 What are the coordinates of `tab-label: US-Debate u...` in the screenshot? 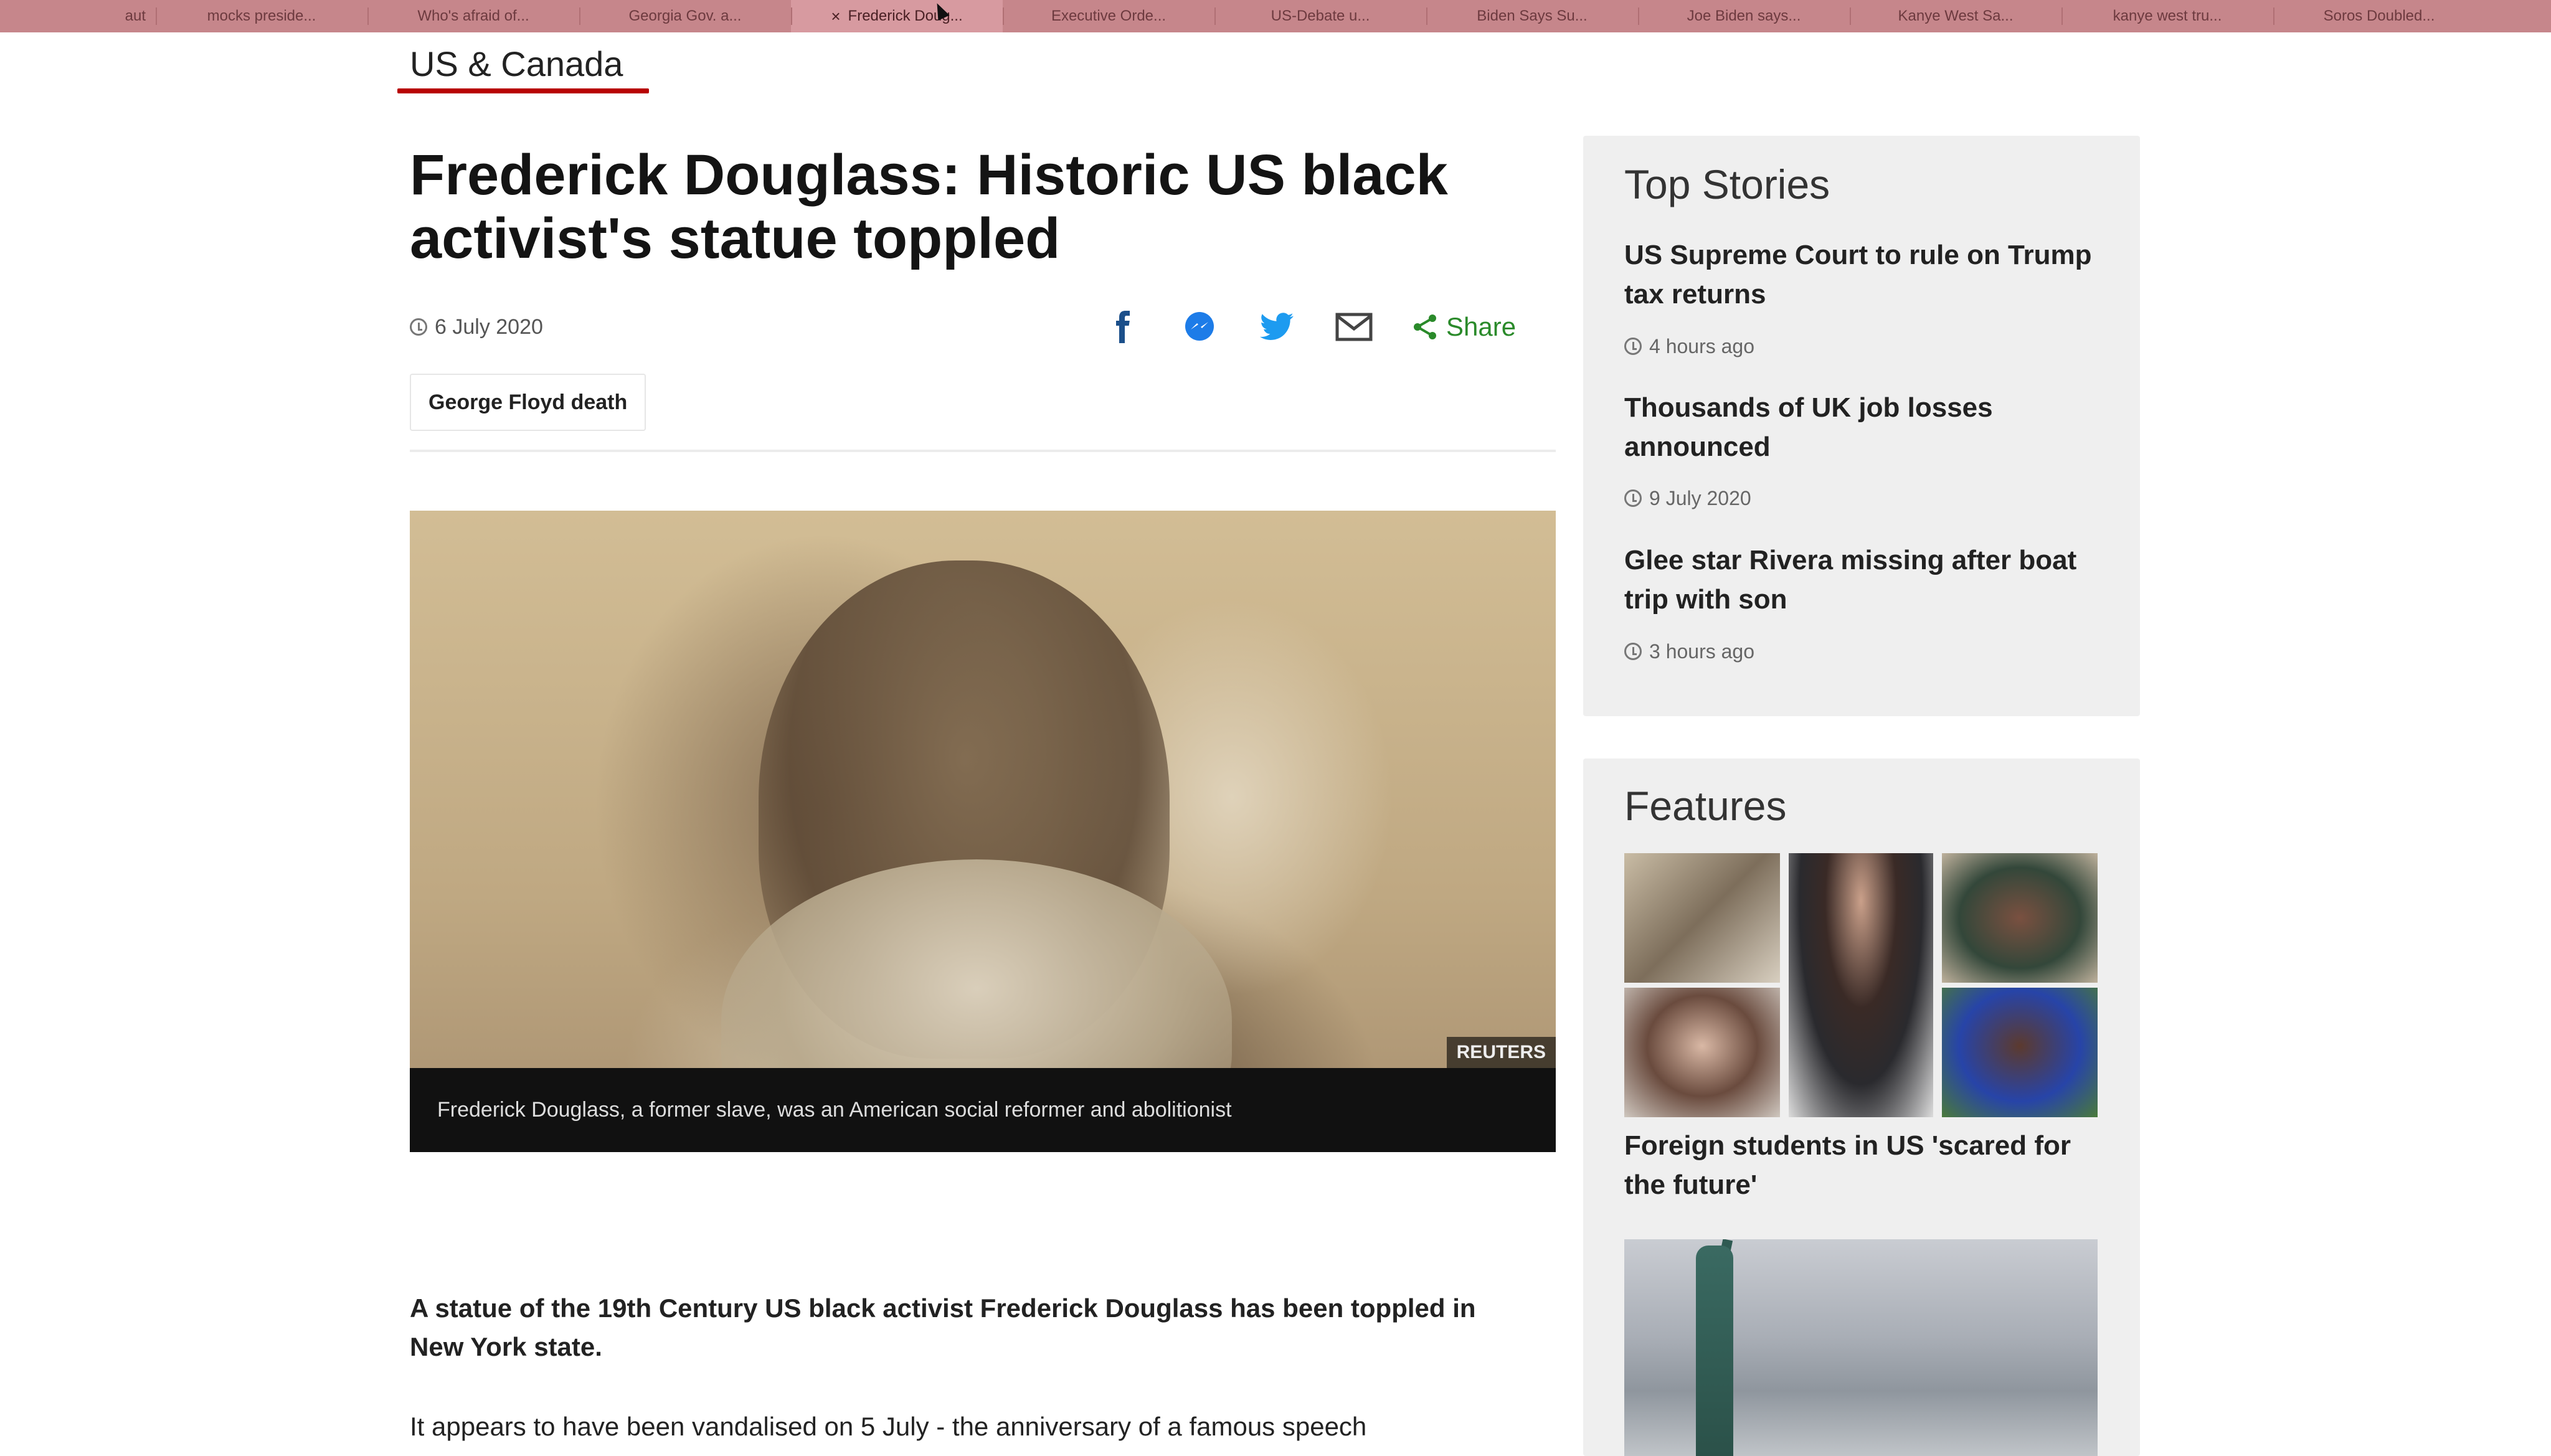 It's located at (1320, 15).